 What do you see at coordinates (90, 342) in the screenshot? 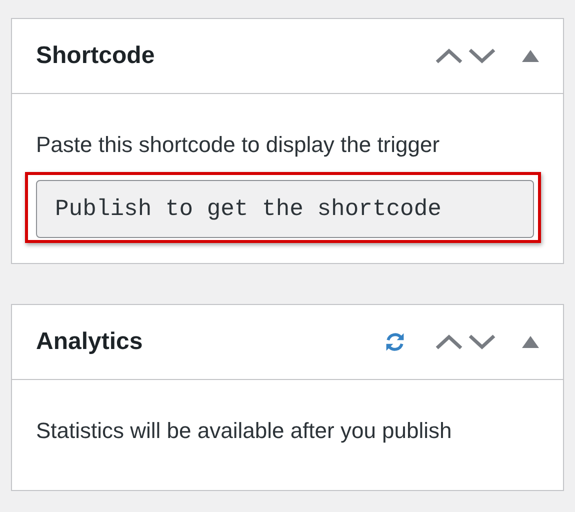
I see `panel-title: Analytics` at bounding box center [90, 342].